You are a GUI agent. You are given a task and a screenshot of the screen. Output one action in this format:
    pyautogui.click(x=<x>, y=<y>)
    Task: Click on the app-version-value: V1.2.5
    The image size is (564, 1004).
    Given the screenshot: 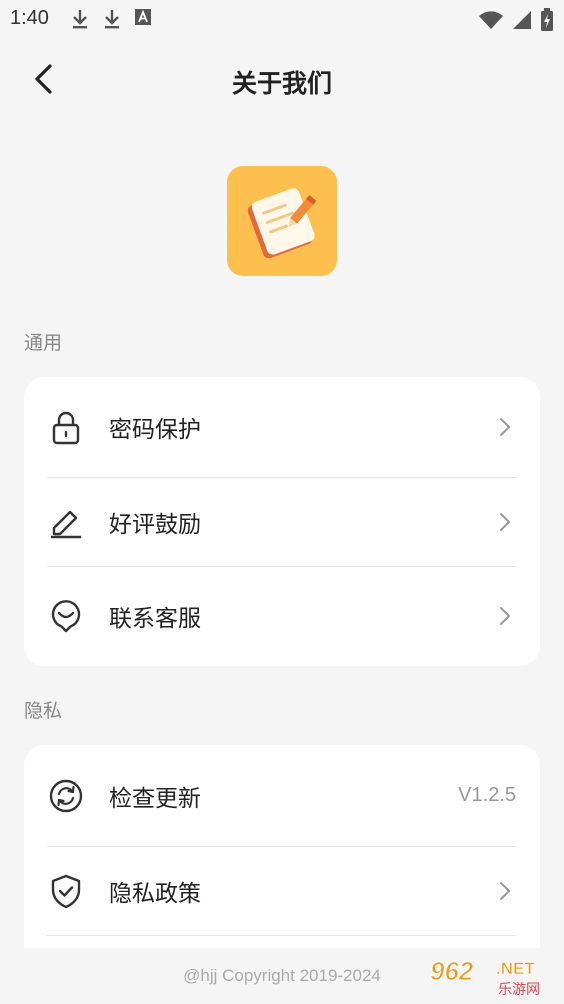 What is the action you would take?
    pyautogui.click(x=487, y=795)
    